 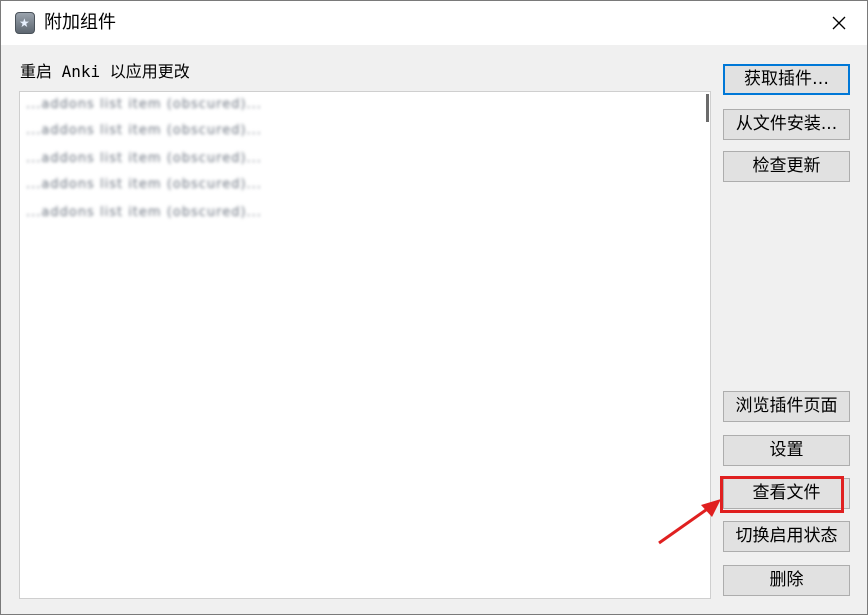 What do you see at coordinates (105, 71) in the screenshot?
I see `restart-notice: 重启 Anki 以应用更改` at bounding box center [105, 71].